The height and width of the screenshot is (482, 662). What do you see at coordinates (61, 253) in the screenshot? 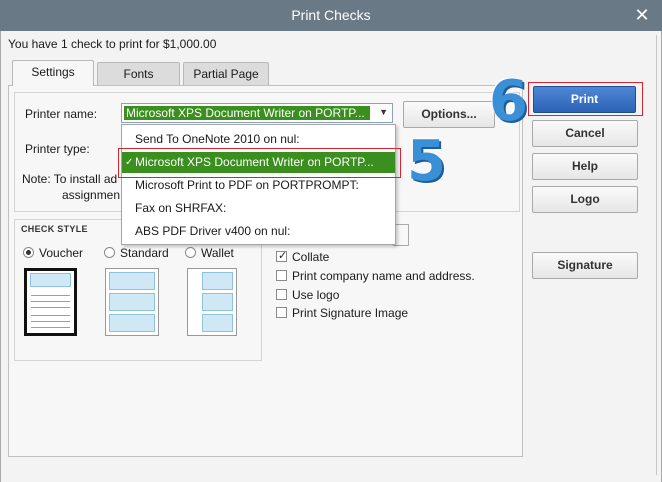
I see `voucher-label: Voucher` at bounding box center [61, 253].